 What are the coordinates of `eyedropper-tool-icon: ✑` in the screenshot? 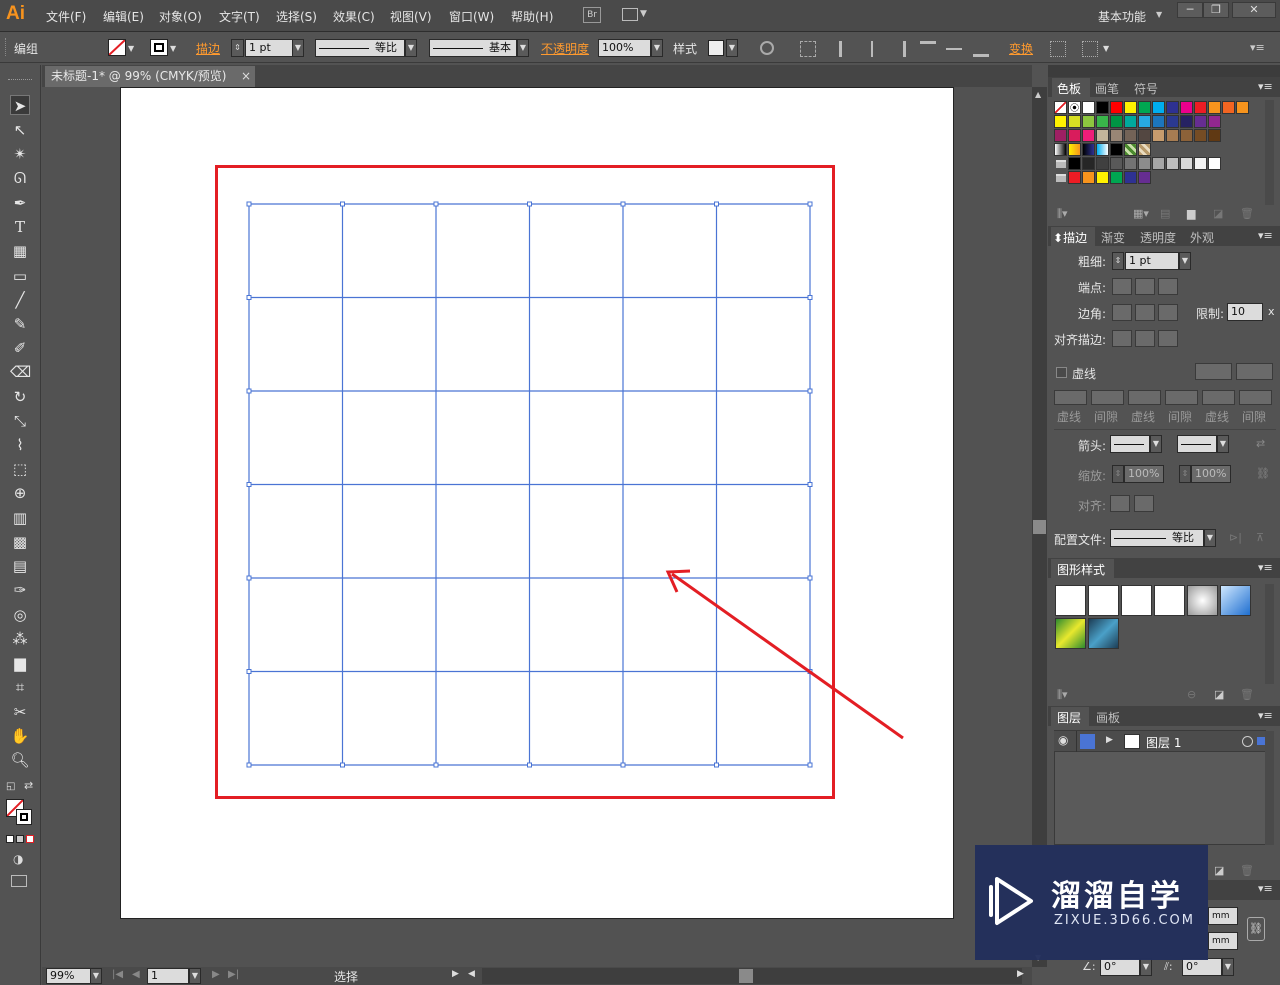 It's located at (20, 590).